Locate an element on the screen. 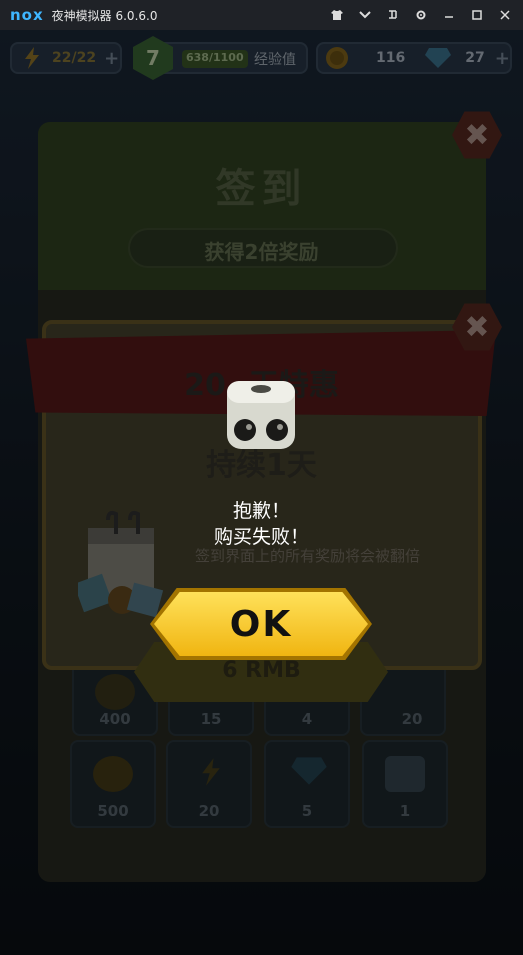 The width and height of the screenshot is (523, 955). window-title: 夜神模拟器 6.0.6.0 is located at coordinates (104, 15).